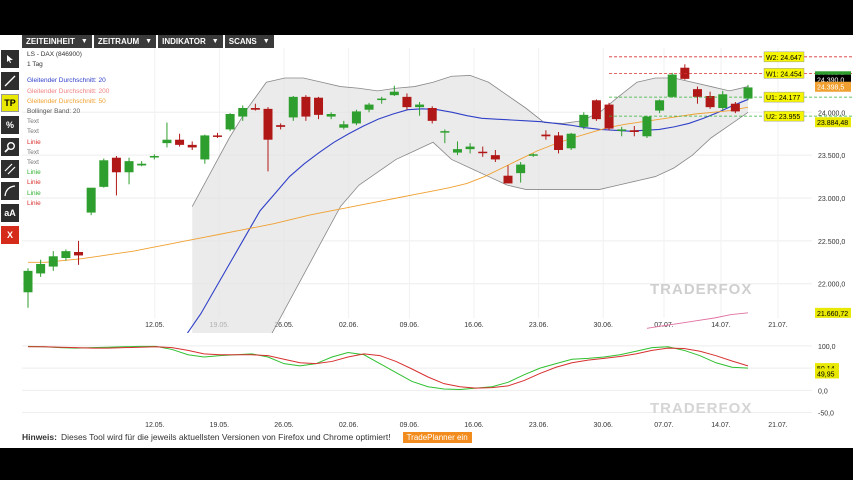  I want to click on triangle-down-icon: ▼, so click(266, 41).